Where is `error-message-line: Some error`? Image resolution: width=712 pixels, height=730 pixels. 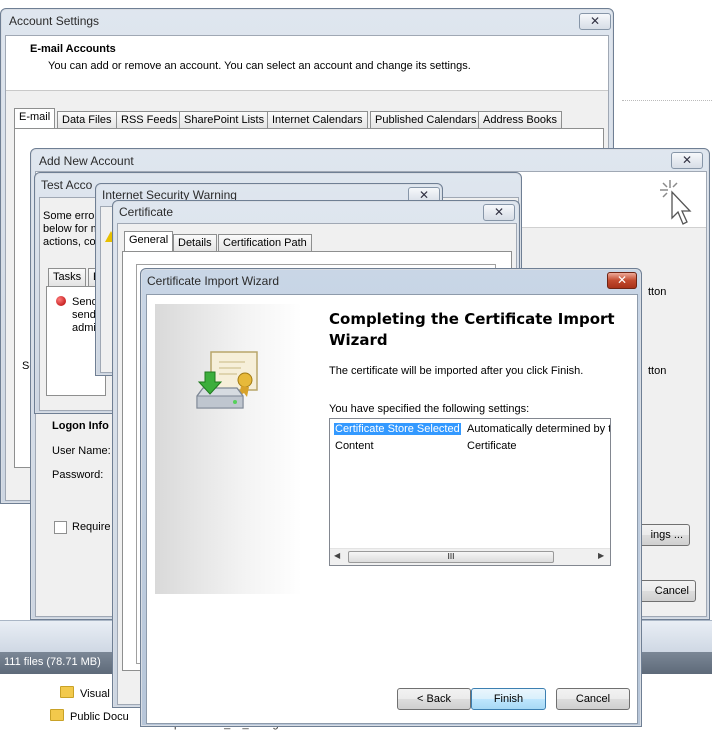 error-message-line: Some error is located at coordinates (71, 216).